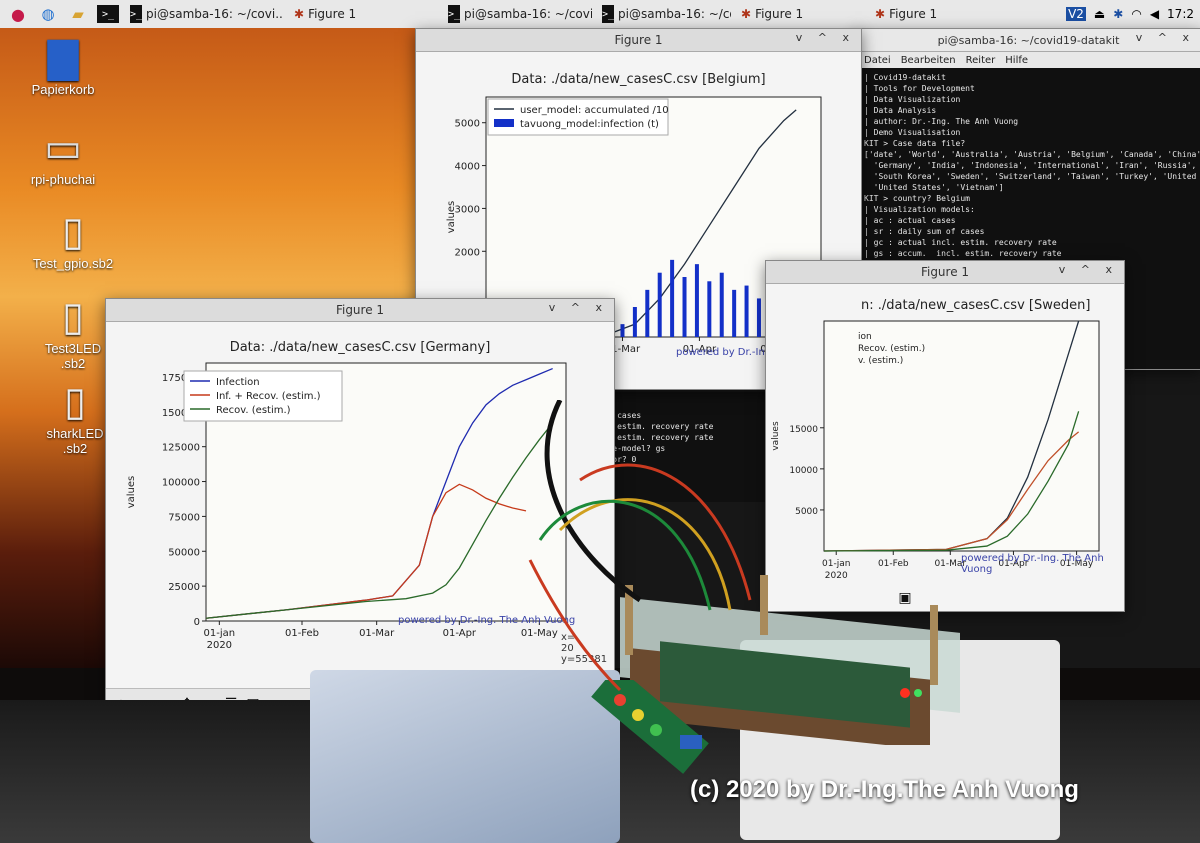 This screenshot has height=843, width=1200. Describe the element at coordinates (184, 587) in the screenshot. I see `y-tick-label: 25000` at that location.